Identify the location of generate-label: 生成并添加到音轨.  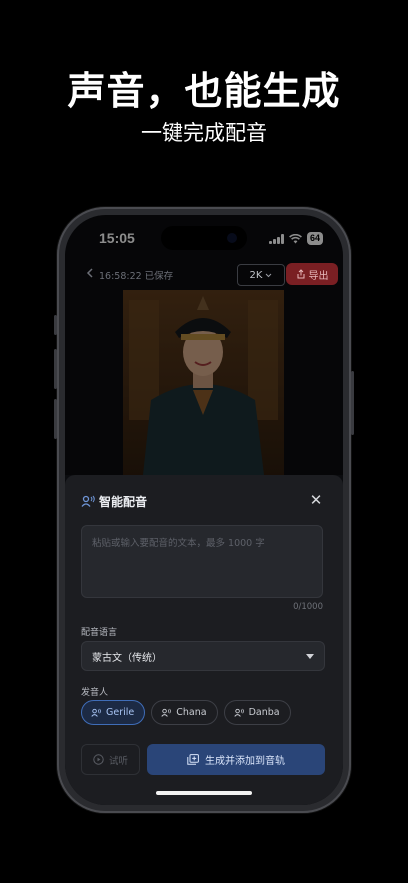
(245, 761).